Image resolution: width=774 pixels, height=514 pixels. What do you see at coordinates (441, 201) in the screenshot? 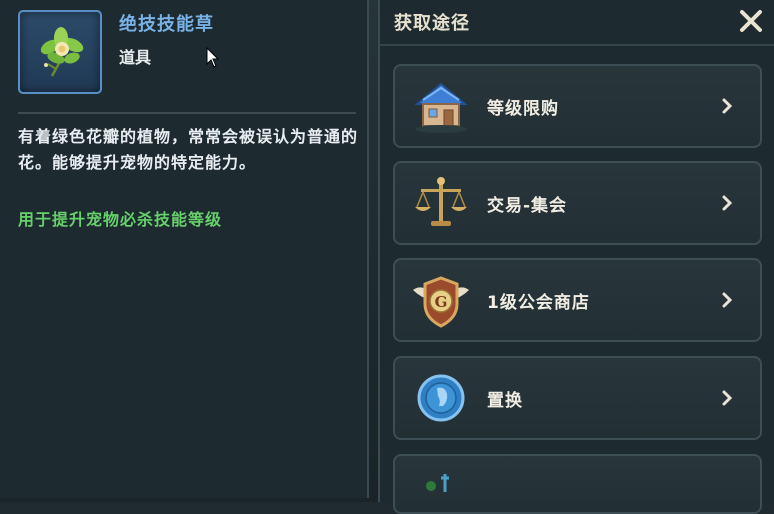
I see `scales-icon` at bounding box center [441, 201].